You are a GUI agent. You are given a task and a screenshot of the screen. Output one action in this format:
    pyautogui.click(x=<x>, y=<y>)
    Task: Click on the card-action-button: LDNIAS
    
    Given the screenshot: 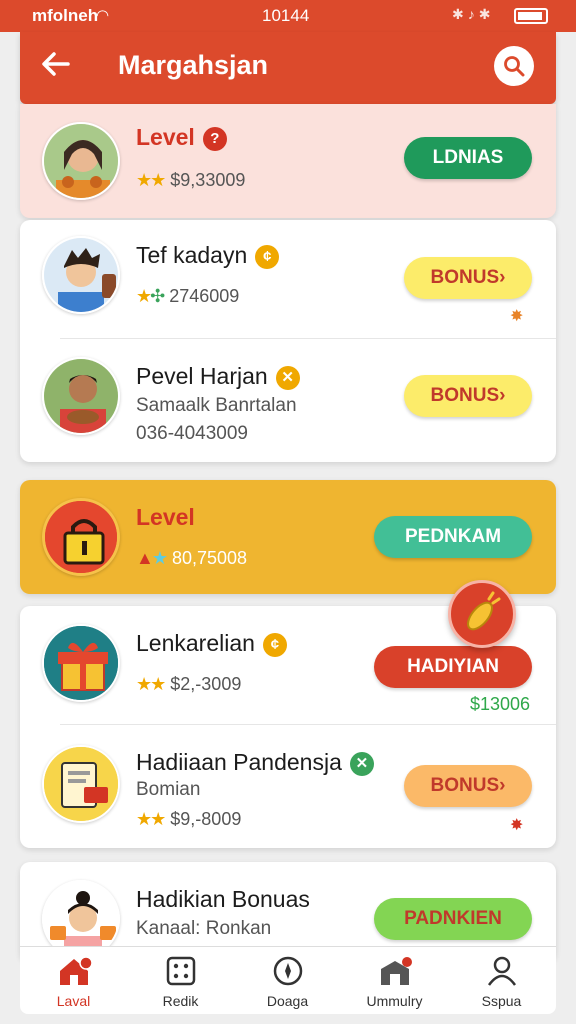 What is the action you would take?
    pyautogui.click(x=468, y=158)
    